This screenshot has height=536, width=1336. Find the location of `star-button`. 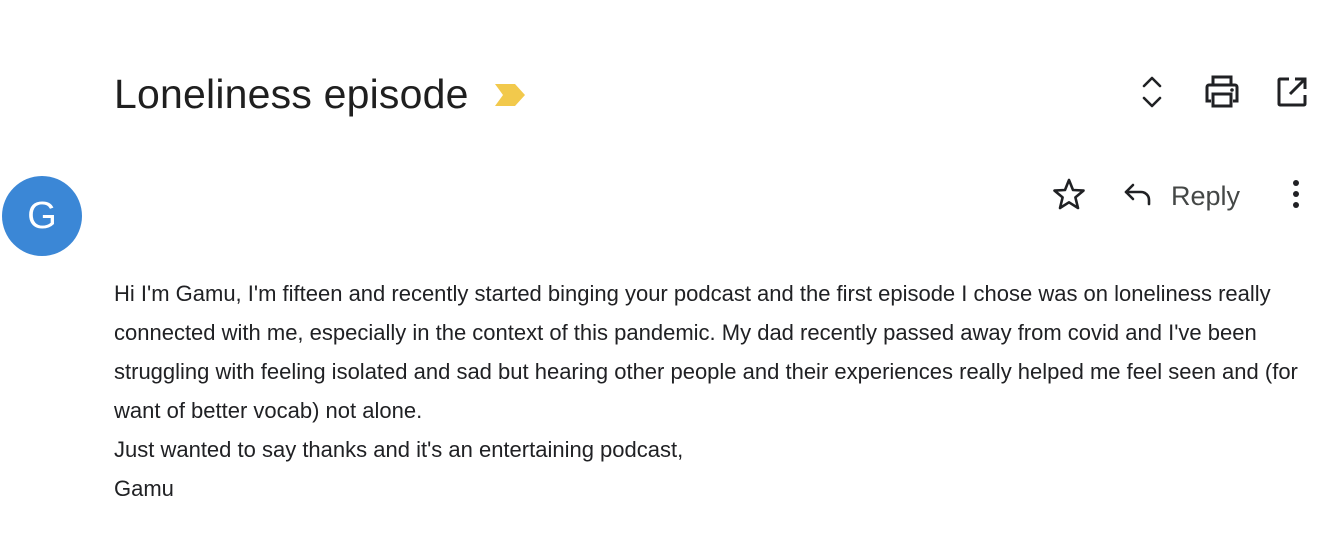

star-button is located at coordinates (1069, 196).